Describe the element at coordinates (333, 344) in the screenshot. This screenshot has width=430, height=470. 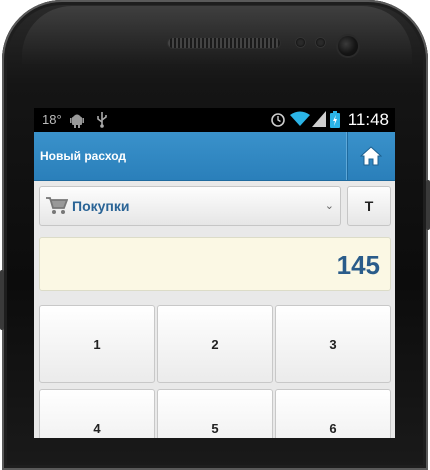
I see `key-3: 3` at that location.